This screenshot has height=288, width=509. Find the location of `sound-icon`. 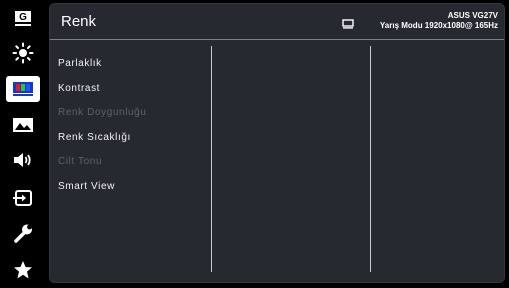

sound-icon is located at coordinates (23, 160).